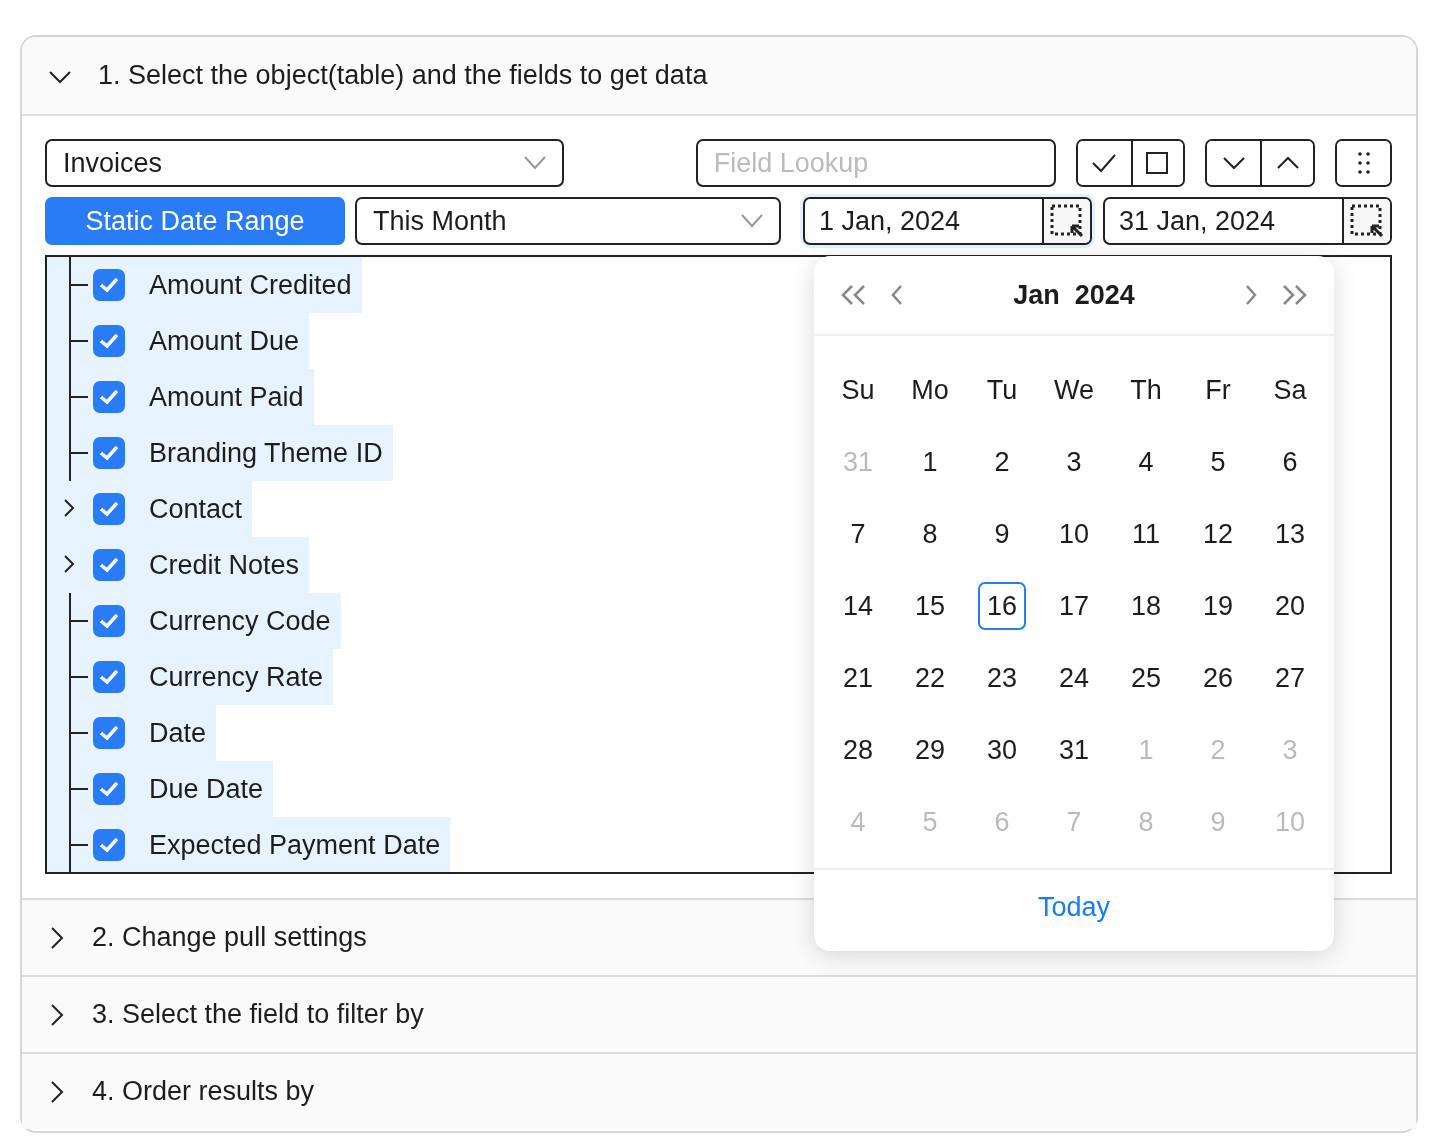  I want to click on calendar-day: 29, so click(930, 750).